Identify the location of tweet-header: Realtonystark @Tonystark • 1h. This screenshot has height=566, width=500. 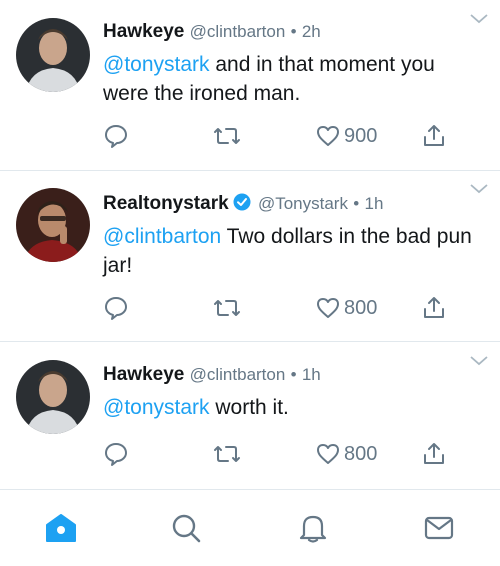
(243, 204).